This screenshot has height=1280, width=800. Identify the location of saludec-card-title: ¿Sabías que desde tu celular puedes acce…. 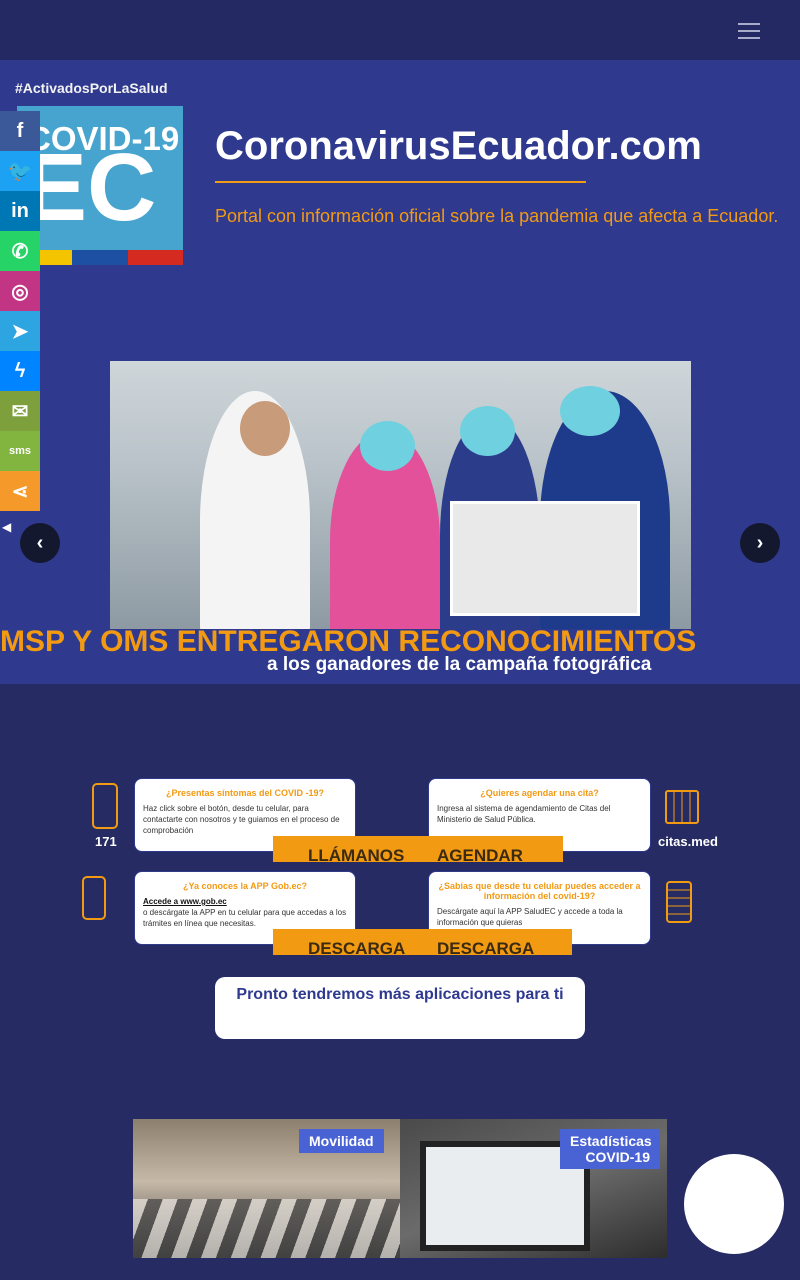
(539, 891).